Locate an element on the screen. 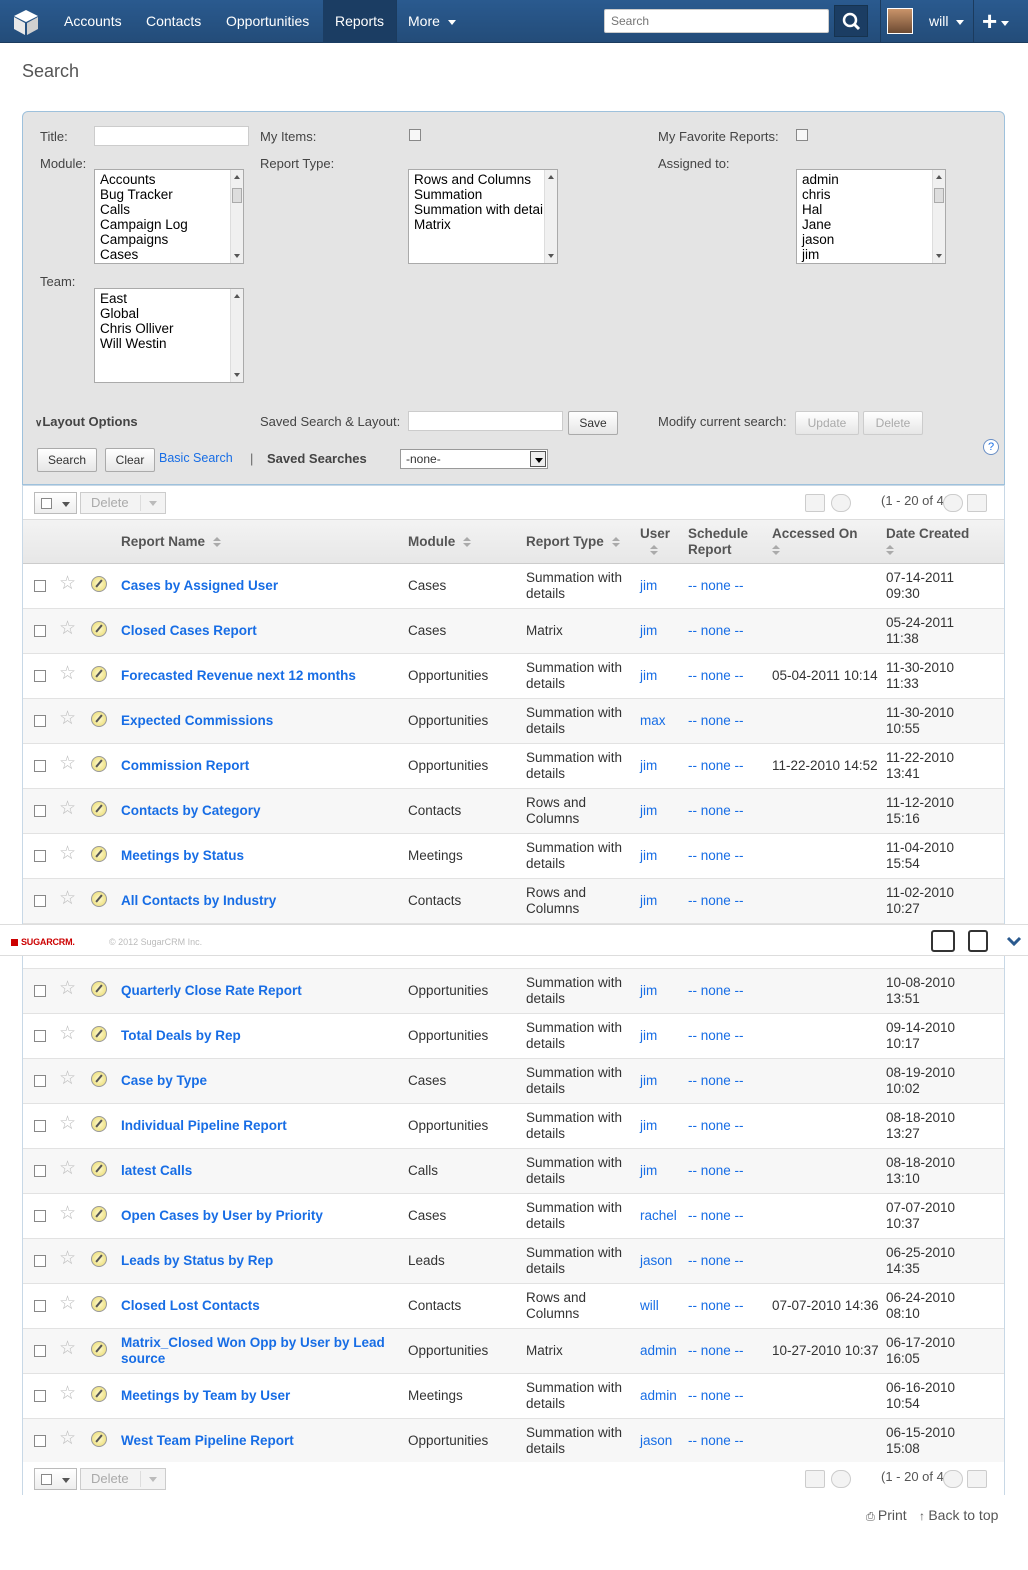  report-name-link: Leads by Status by Rep is located at coordinates (197, 1261).